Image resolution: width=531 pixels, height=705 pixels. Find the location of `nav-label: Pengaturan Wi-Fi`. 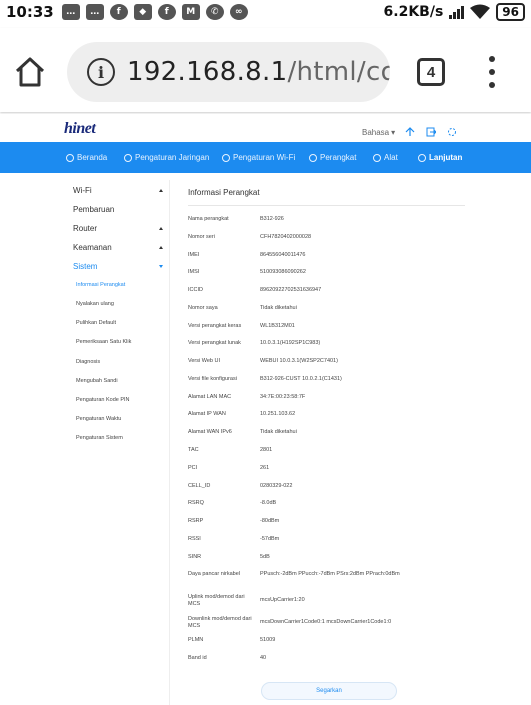

nav-label: Pengaturan Wi-Fi is located at coordinates (264, 157).